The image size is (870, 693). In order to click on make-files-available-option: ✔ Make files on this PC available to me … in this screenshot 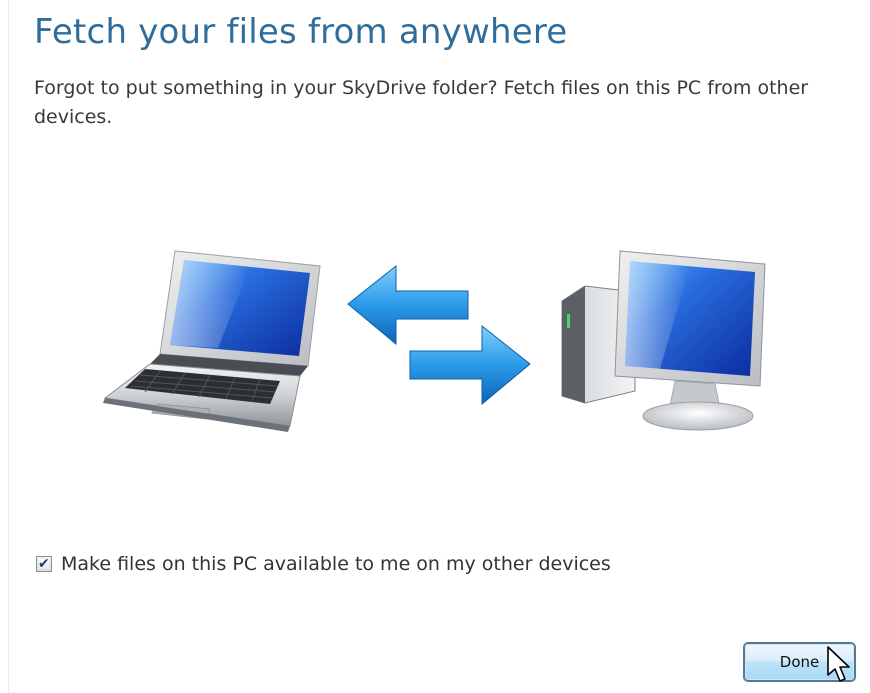, I will do `click(323, 564)`.